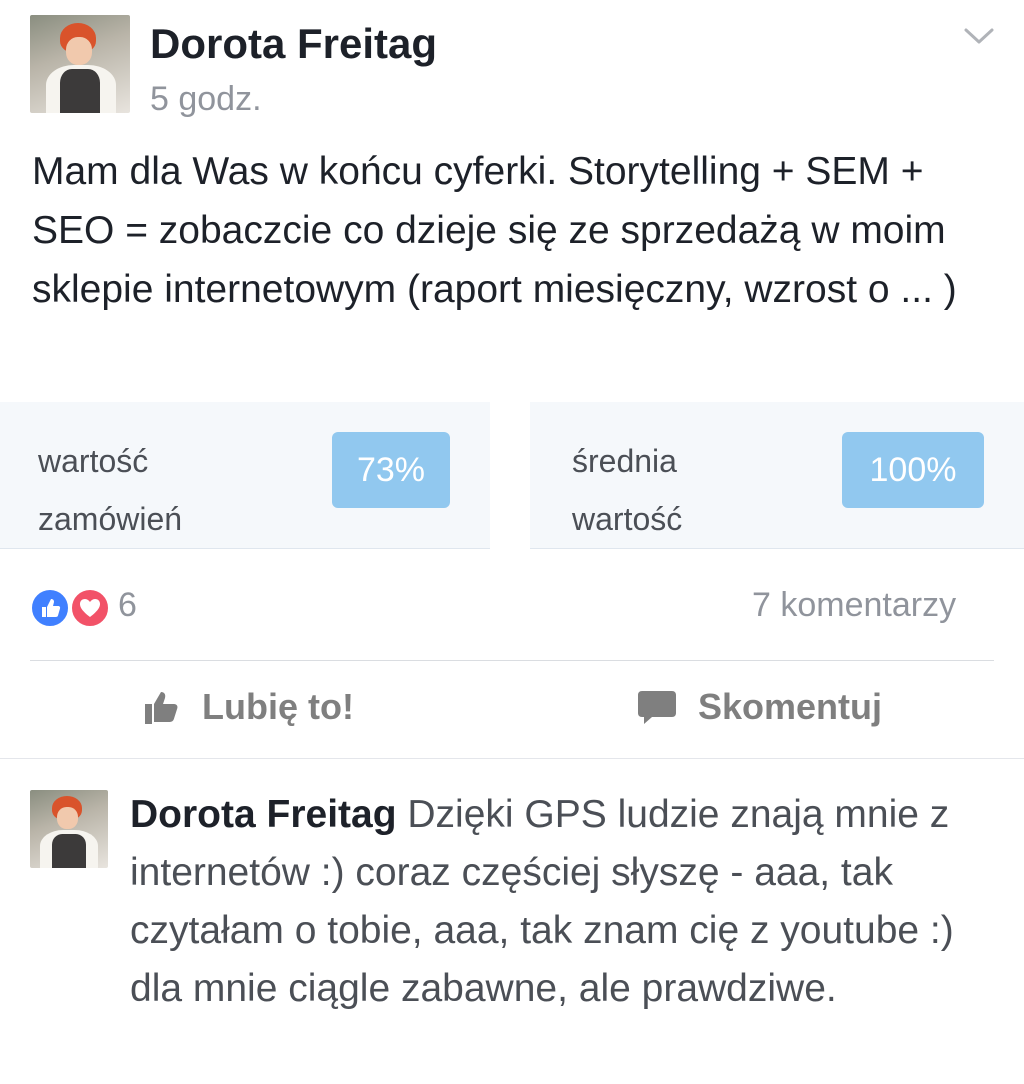 The image size is (1024, 1084). I want to click on reaction-count: 6, so click(127, 605).